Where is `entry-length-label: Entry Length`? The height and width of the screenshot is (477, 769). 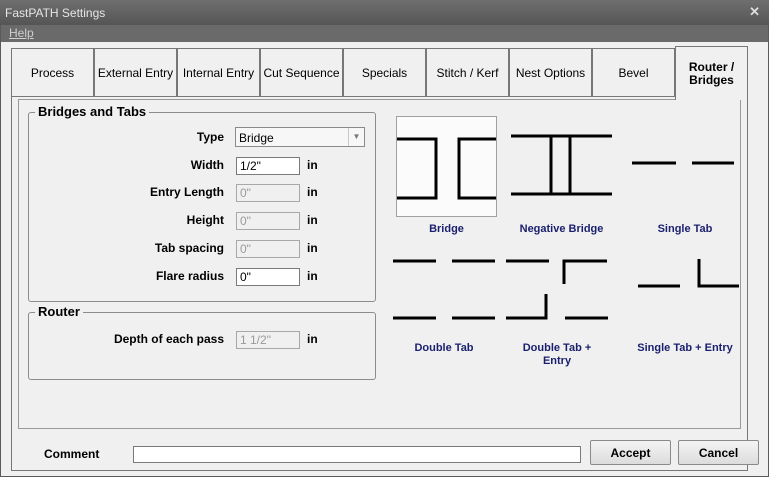 entry-length-label: Entry Length is located at coordinates (187, 192).